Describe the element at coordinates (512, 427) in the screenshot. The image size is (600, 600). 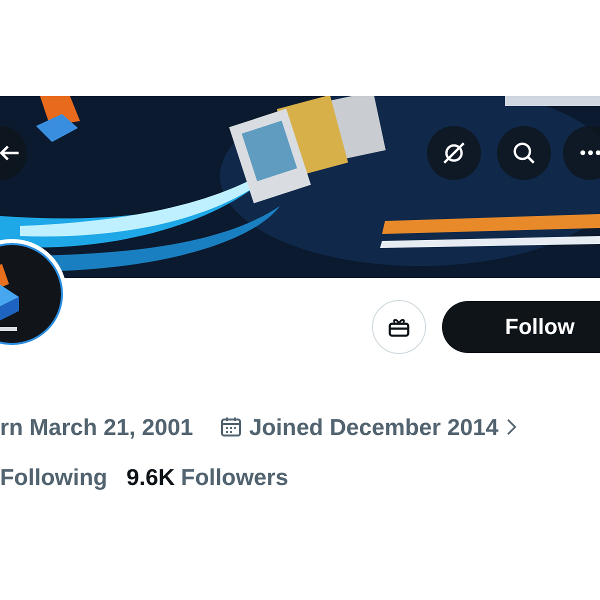
I see `chevron-right-icon` at that location.